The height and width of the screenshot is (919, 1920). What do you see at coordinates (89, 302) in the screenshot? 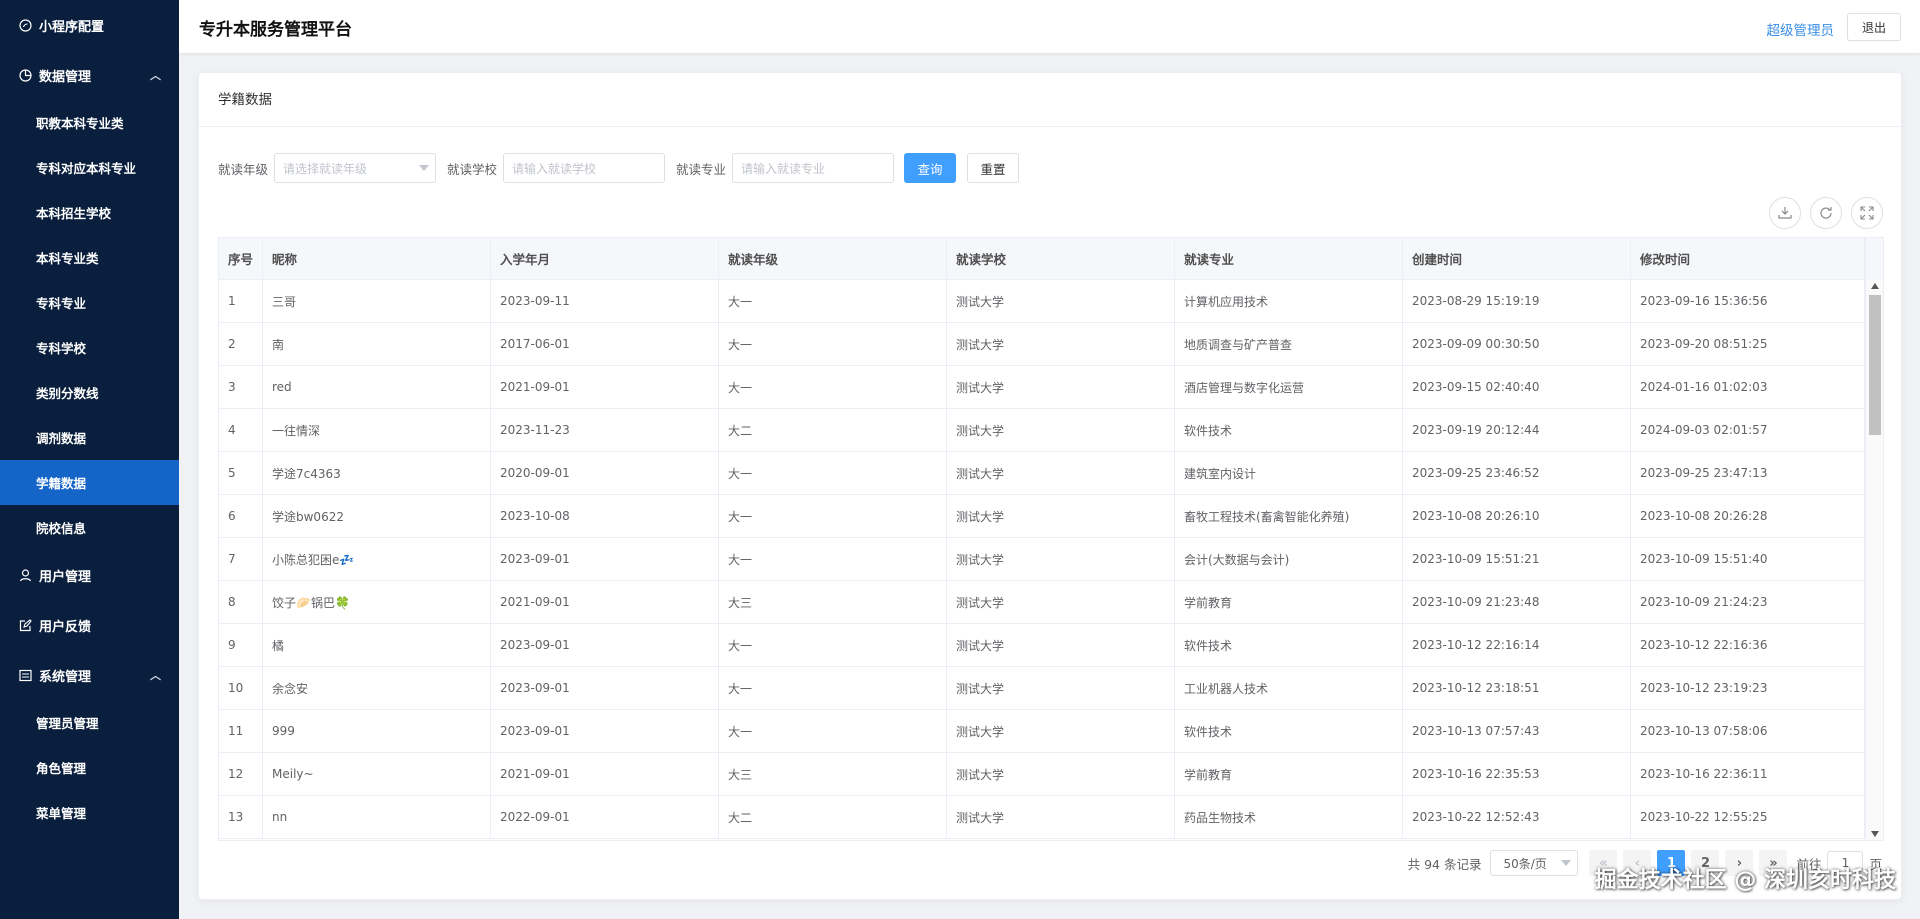
I see `sidebar-item-6: 专科专业` at bounding box center [89, 302].